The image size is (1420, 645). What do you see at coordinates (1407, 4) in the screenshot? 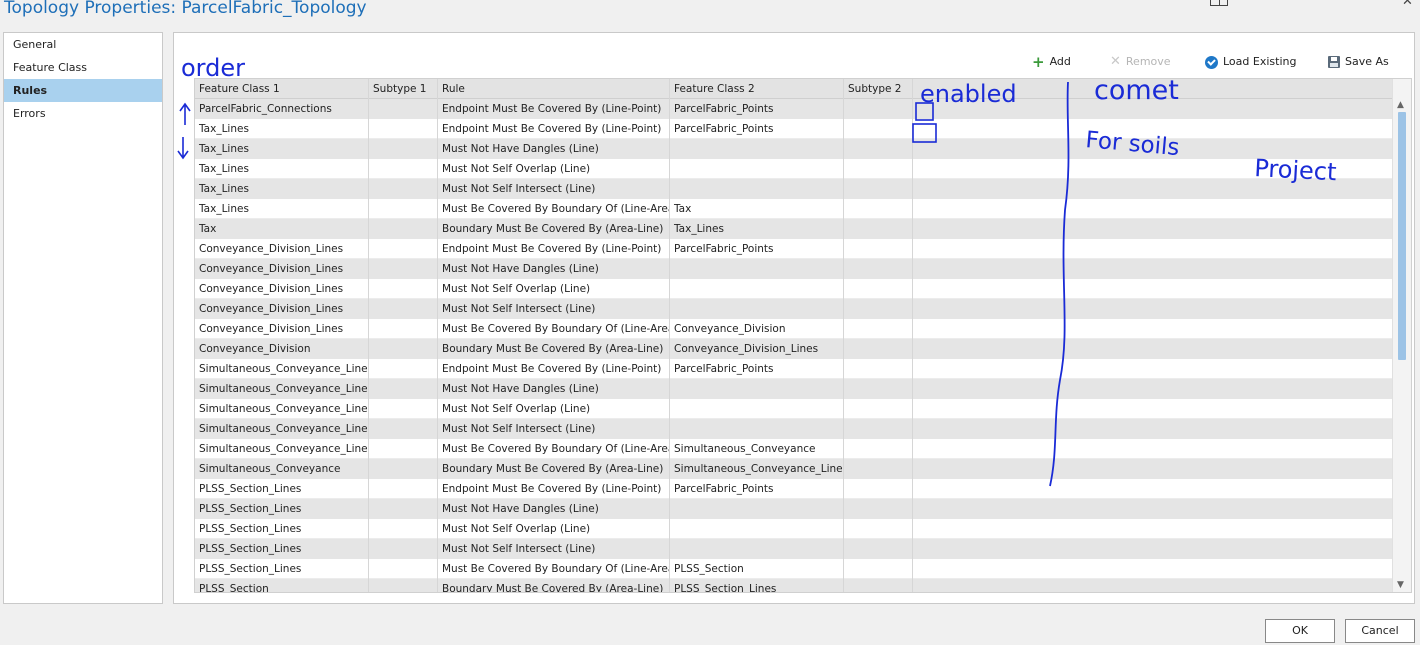
I see `close-icon: ✕` at bounding box center [1407, 4].